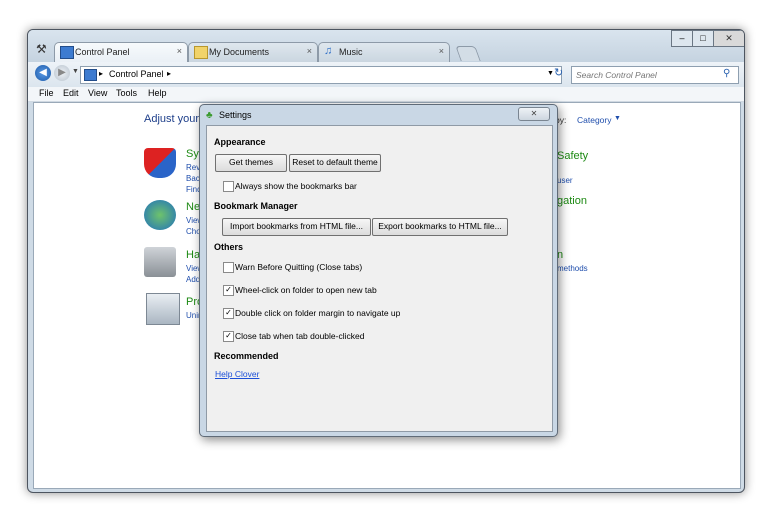 This screenshot has width=780, height=518. I want to click on search-input, so click(646, 75).